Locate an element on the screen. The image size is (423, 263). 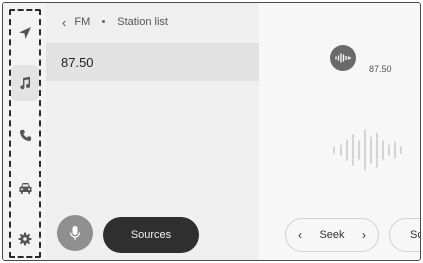
sidebar-item-navigation is located at coordinates (25, 33).